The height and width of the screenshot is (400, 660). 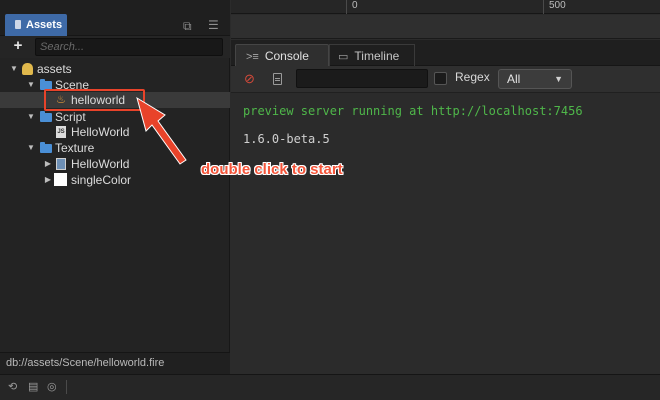 What do you see at coordinates (27, 69) in the screenshot?
I see `database-icon` at bounding box center [27, 69].